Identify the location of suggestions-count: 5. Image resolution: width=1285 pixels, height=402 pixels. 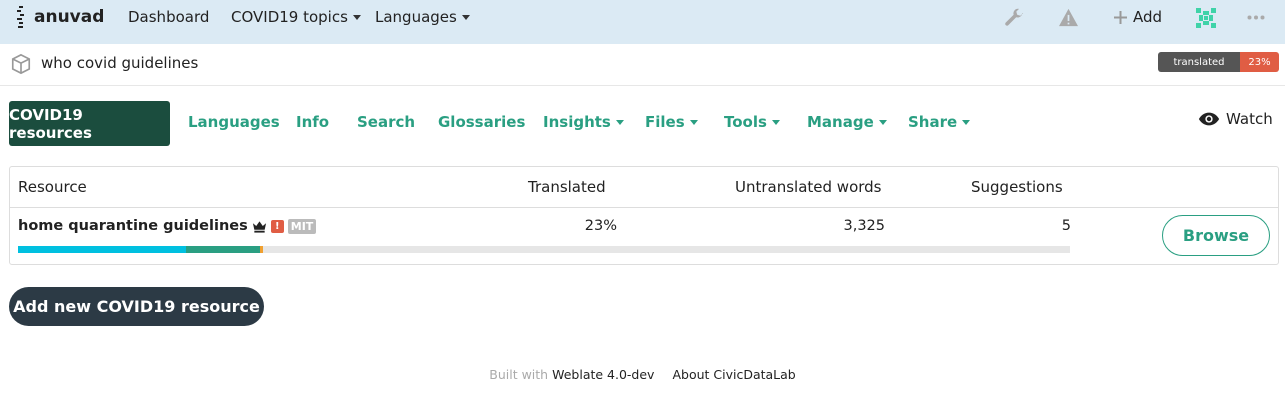
(1050, 226).